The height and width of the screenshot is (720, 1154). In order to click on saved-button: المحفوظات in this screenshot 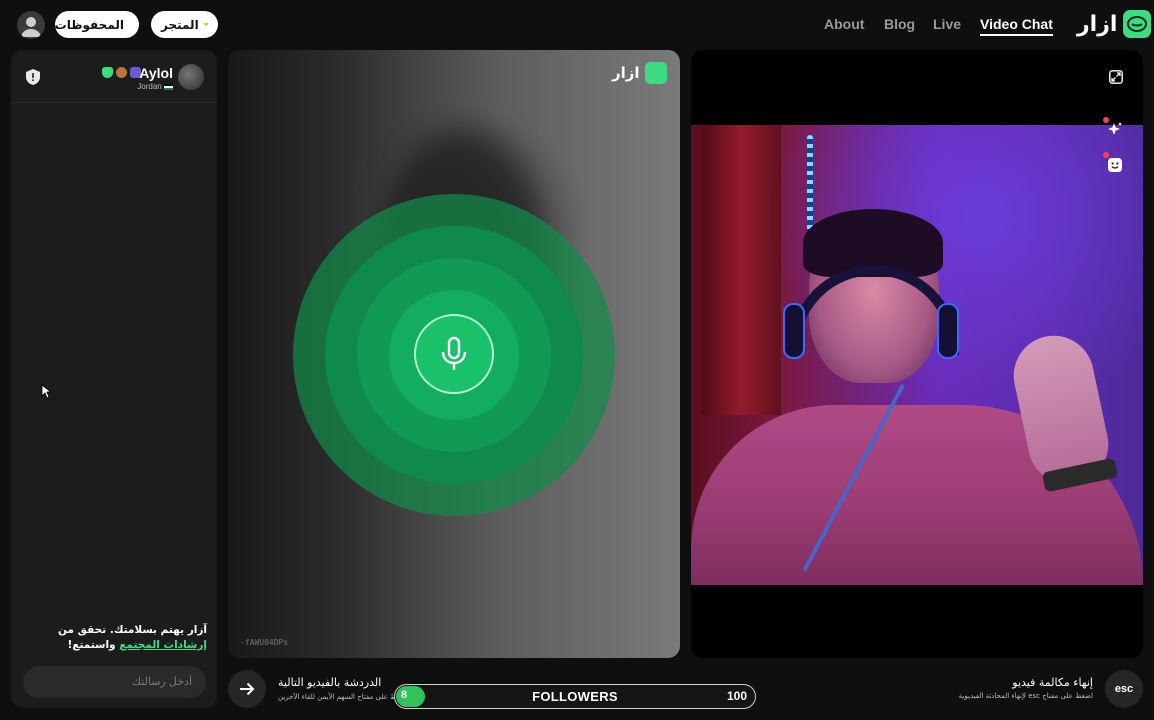, I will do `click(97, 24)`.